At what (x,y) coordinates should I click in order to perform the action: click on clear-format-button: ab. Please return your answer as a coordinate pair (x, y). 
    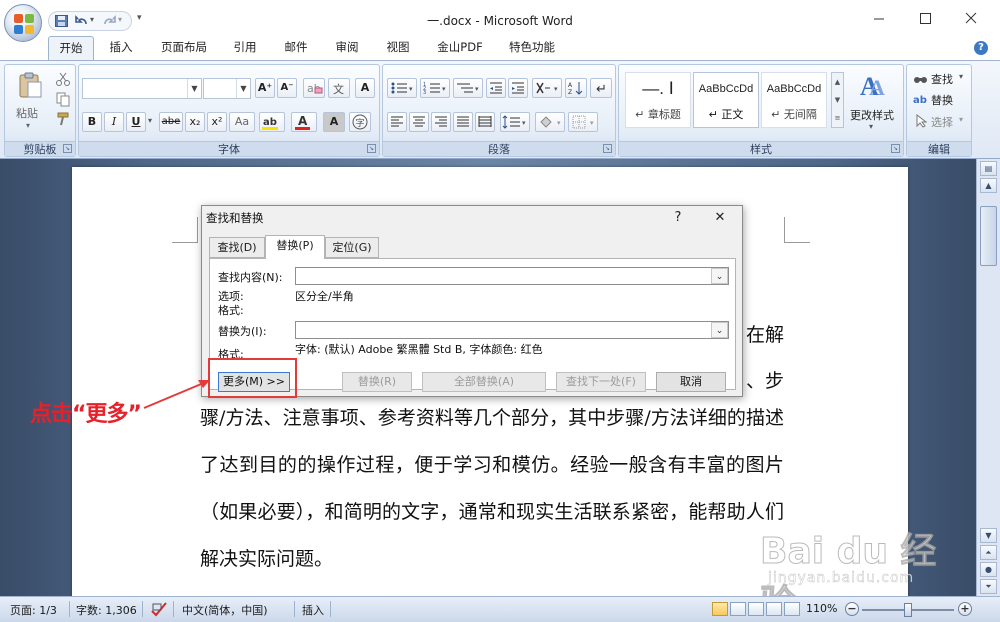
    Looking at the image, I should click on (314, 88).